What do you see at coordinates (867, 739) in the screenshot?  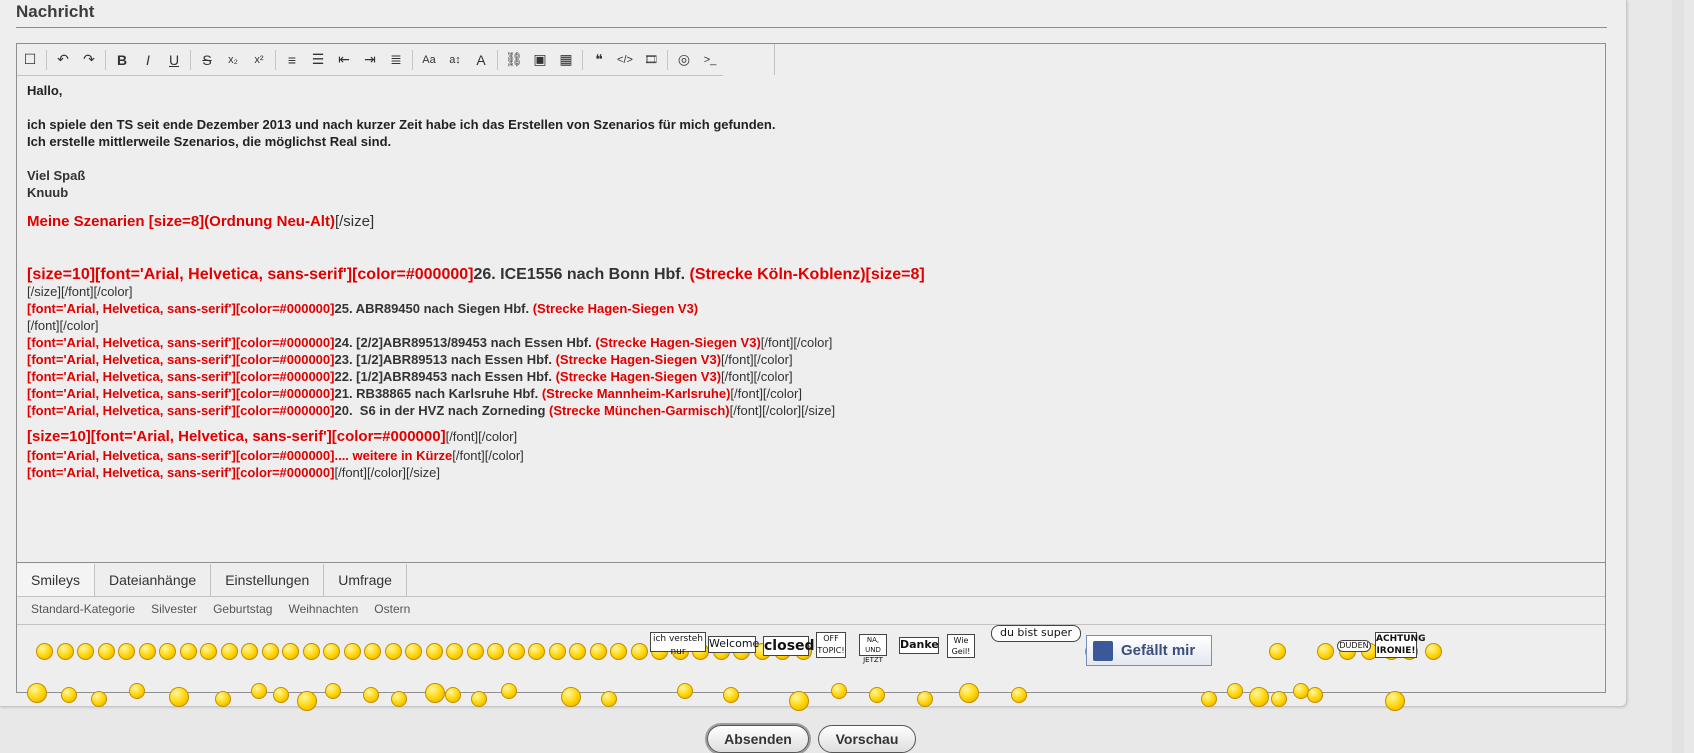 I see `preview-button: Vorschau` at bounding box center [867, 739].